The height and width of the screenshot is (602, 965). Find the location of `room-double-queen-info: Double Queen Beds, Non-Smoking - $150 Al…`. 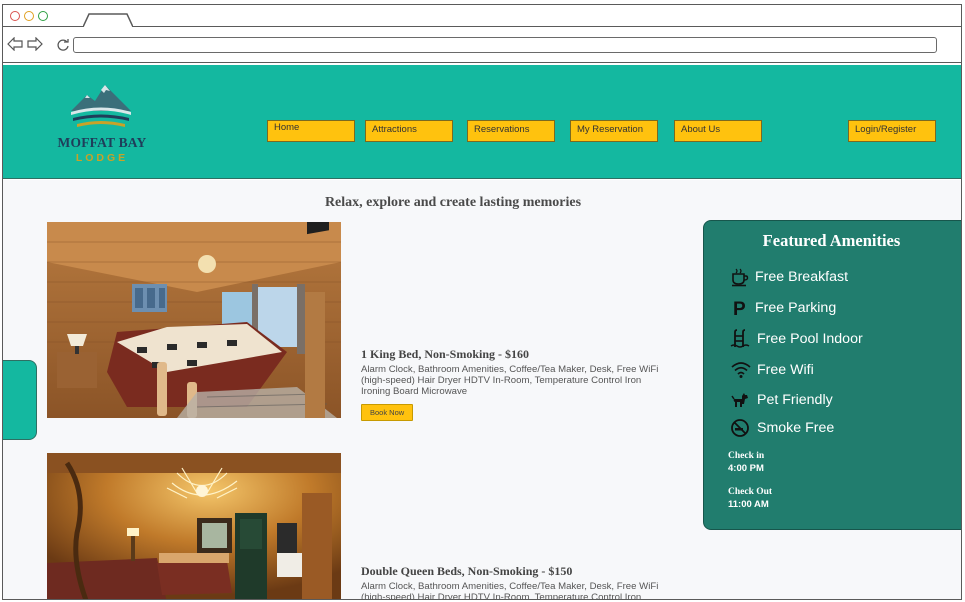

room-double-queen-info: Double Queen Beds, Non-Smoking - $150 Al… is located at coordinates (511, 582).